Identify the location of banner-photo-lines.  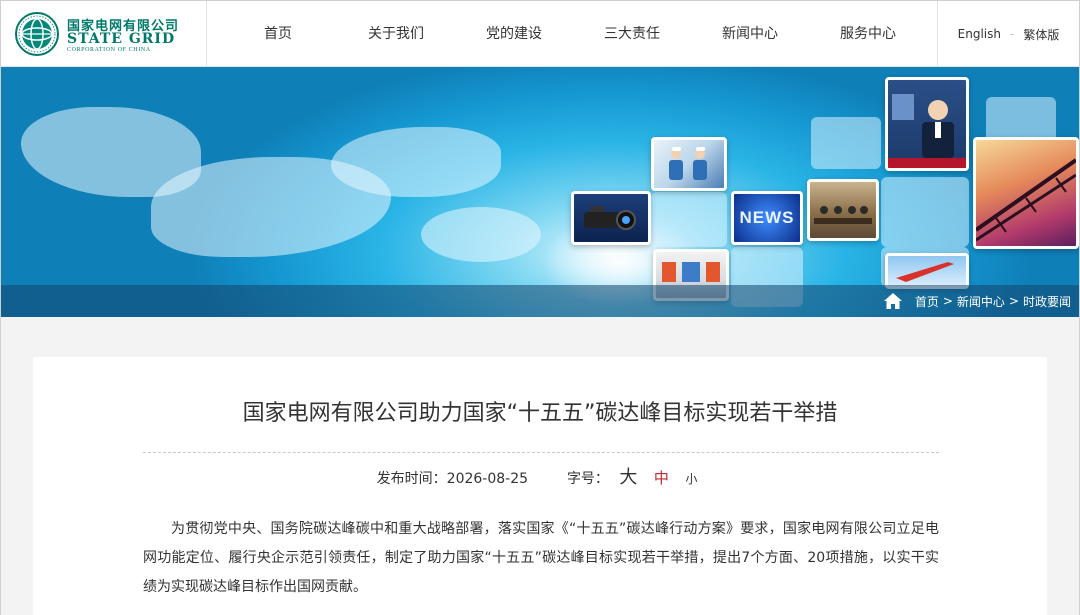
(1026, 193).